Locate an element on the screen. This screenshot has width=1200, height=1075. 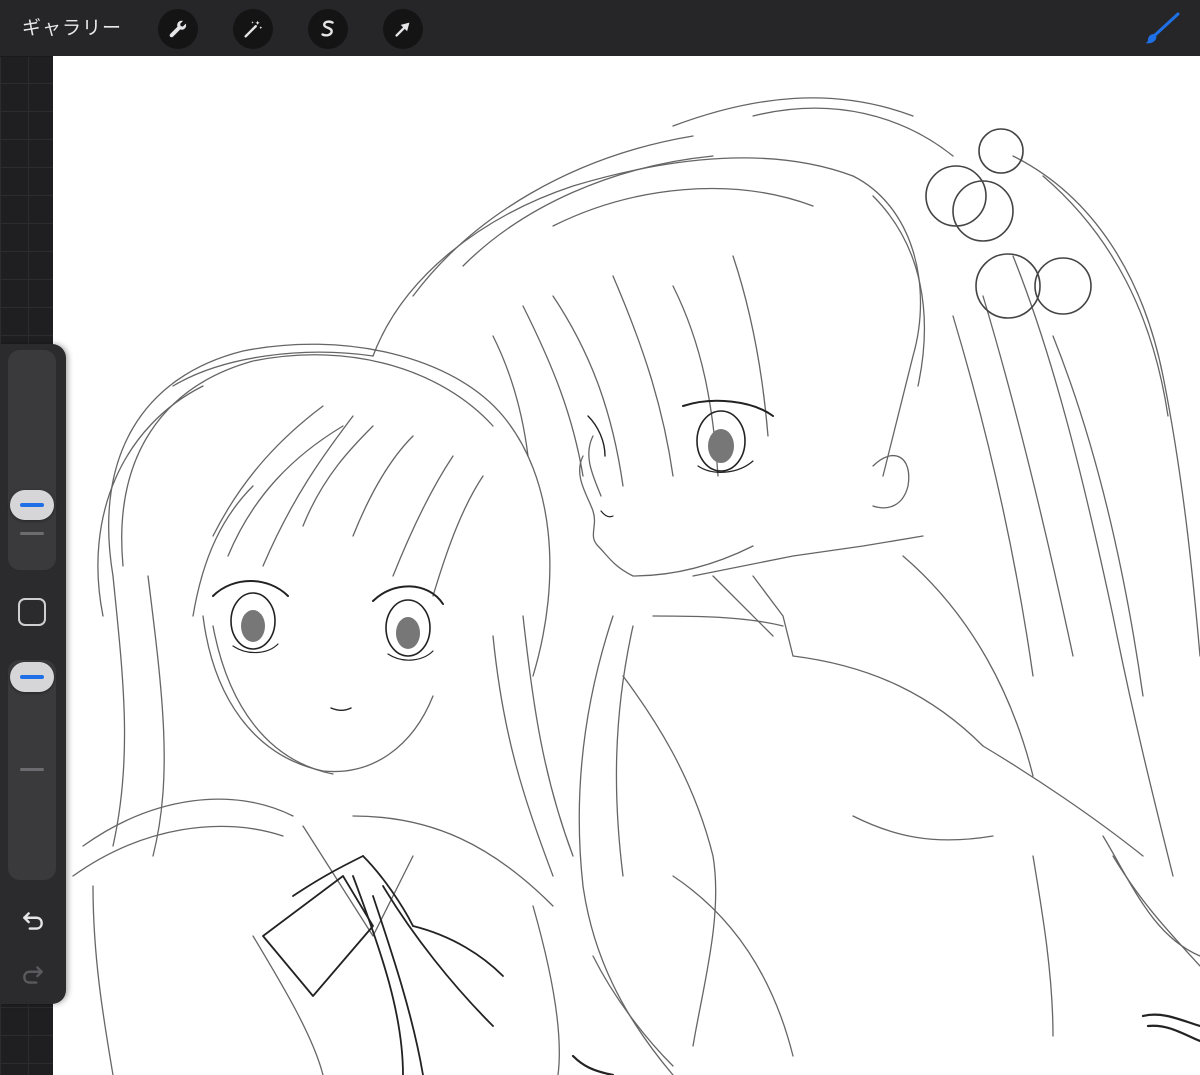
brush-size-slider is located at coordinates (32, 460).